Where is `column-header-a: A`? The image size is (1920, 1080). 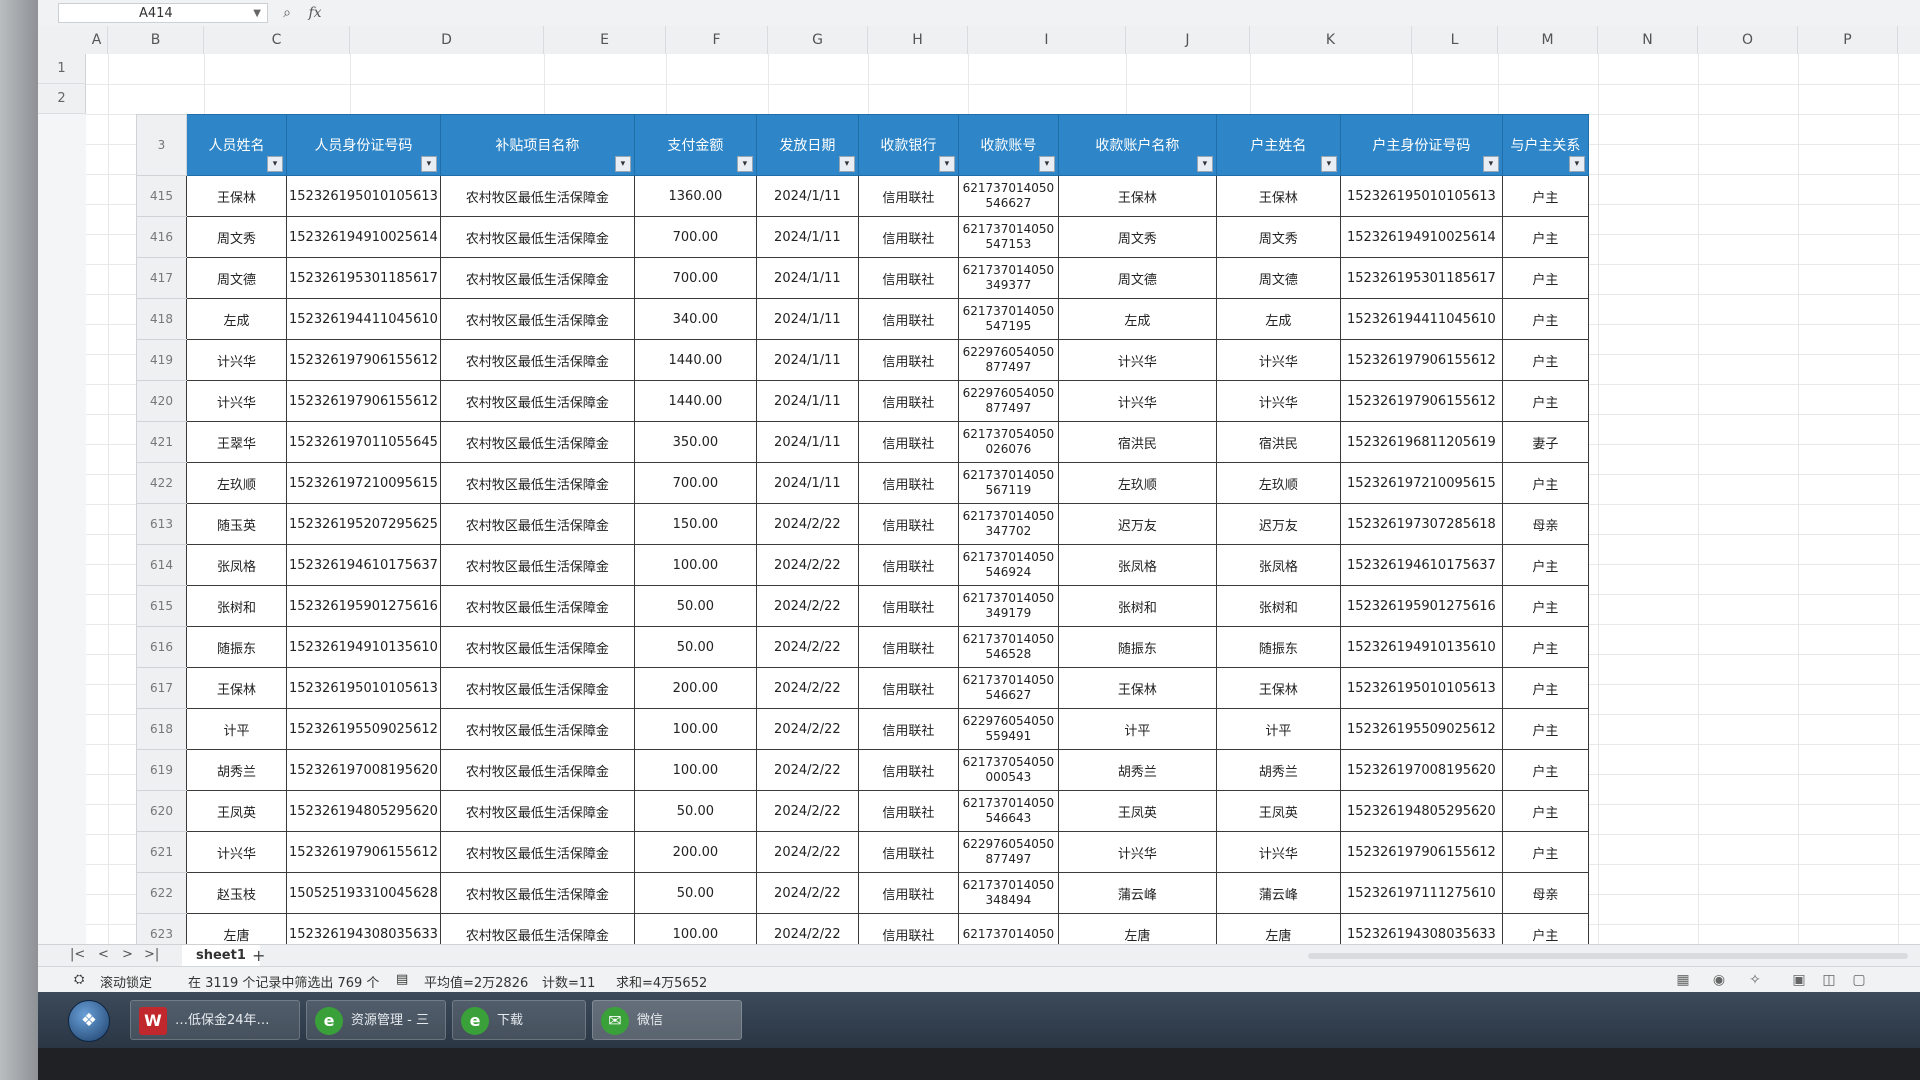
column-header-a: A is located at coordinates (97, 40).